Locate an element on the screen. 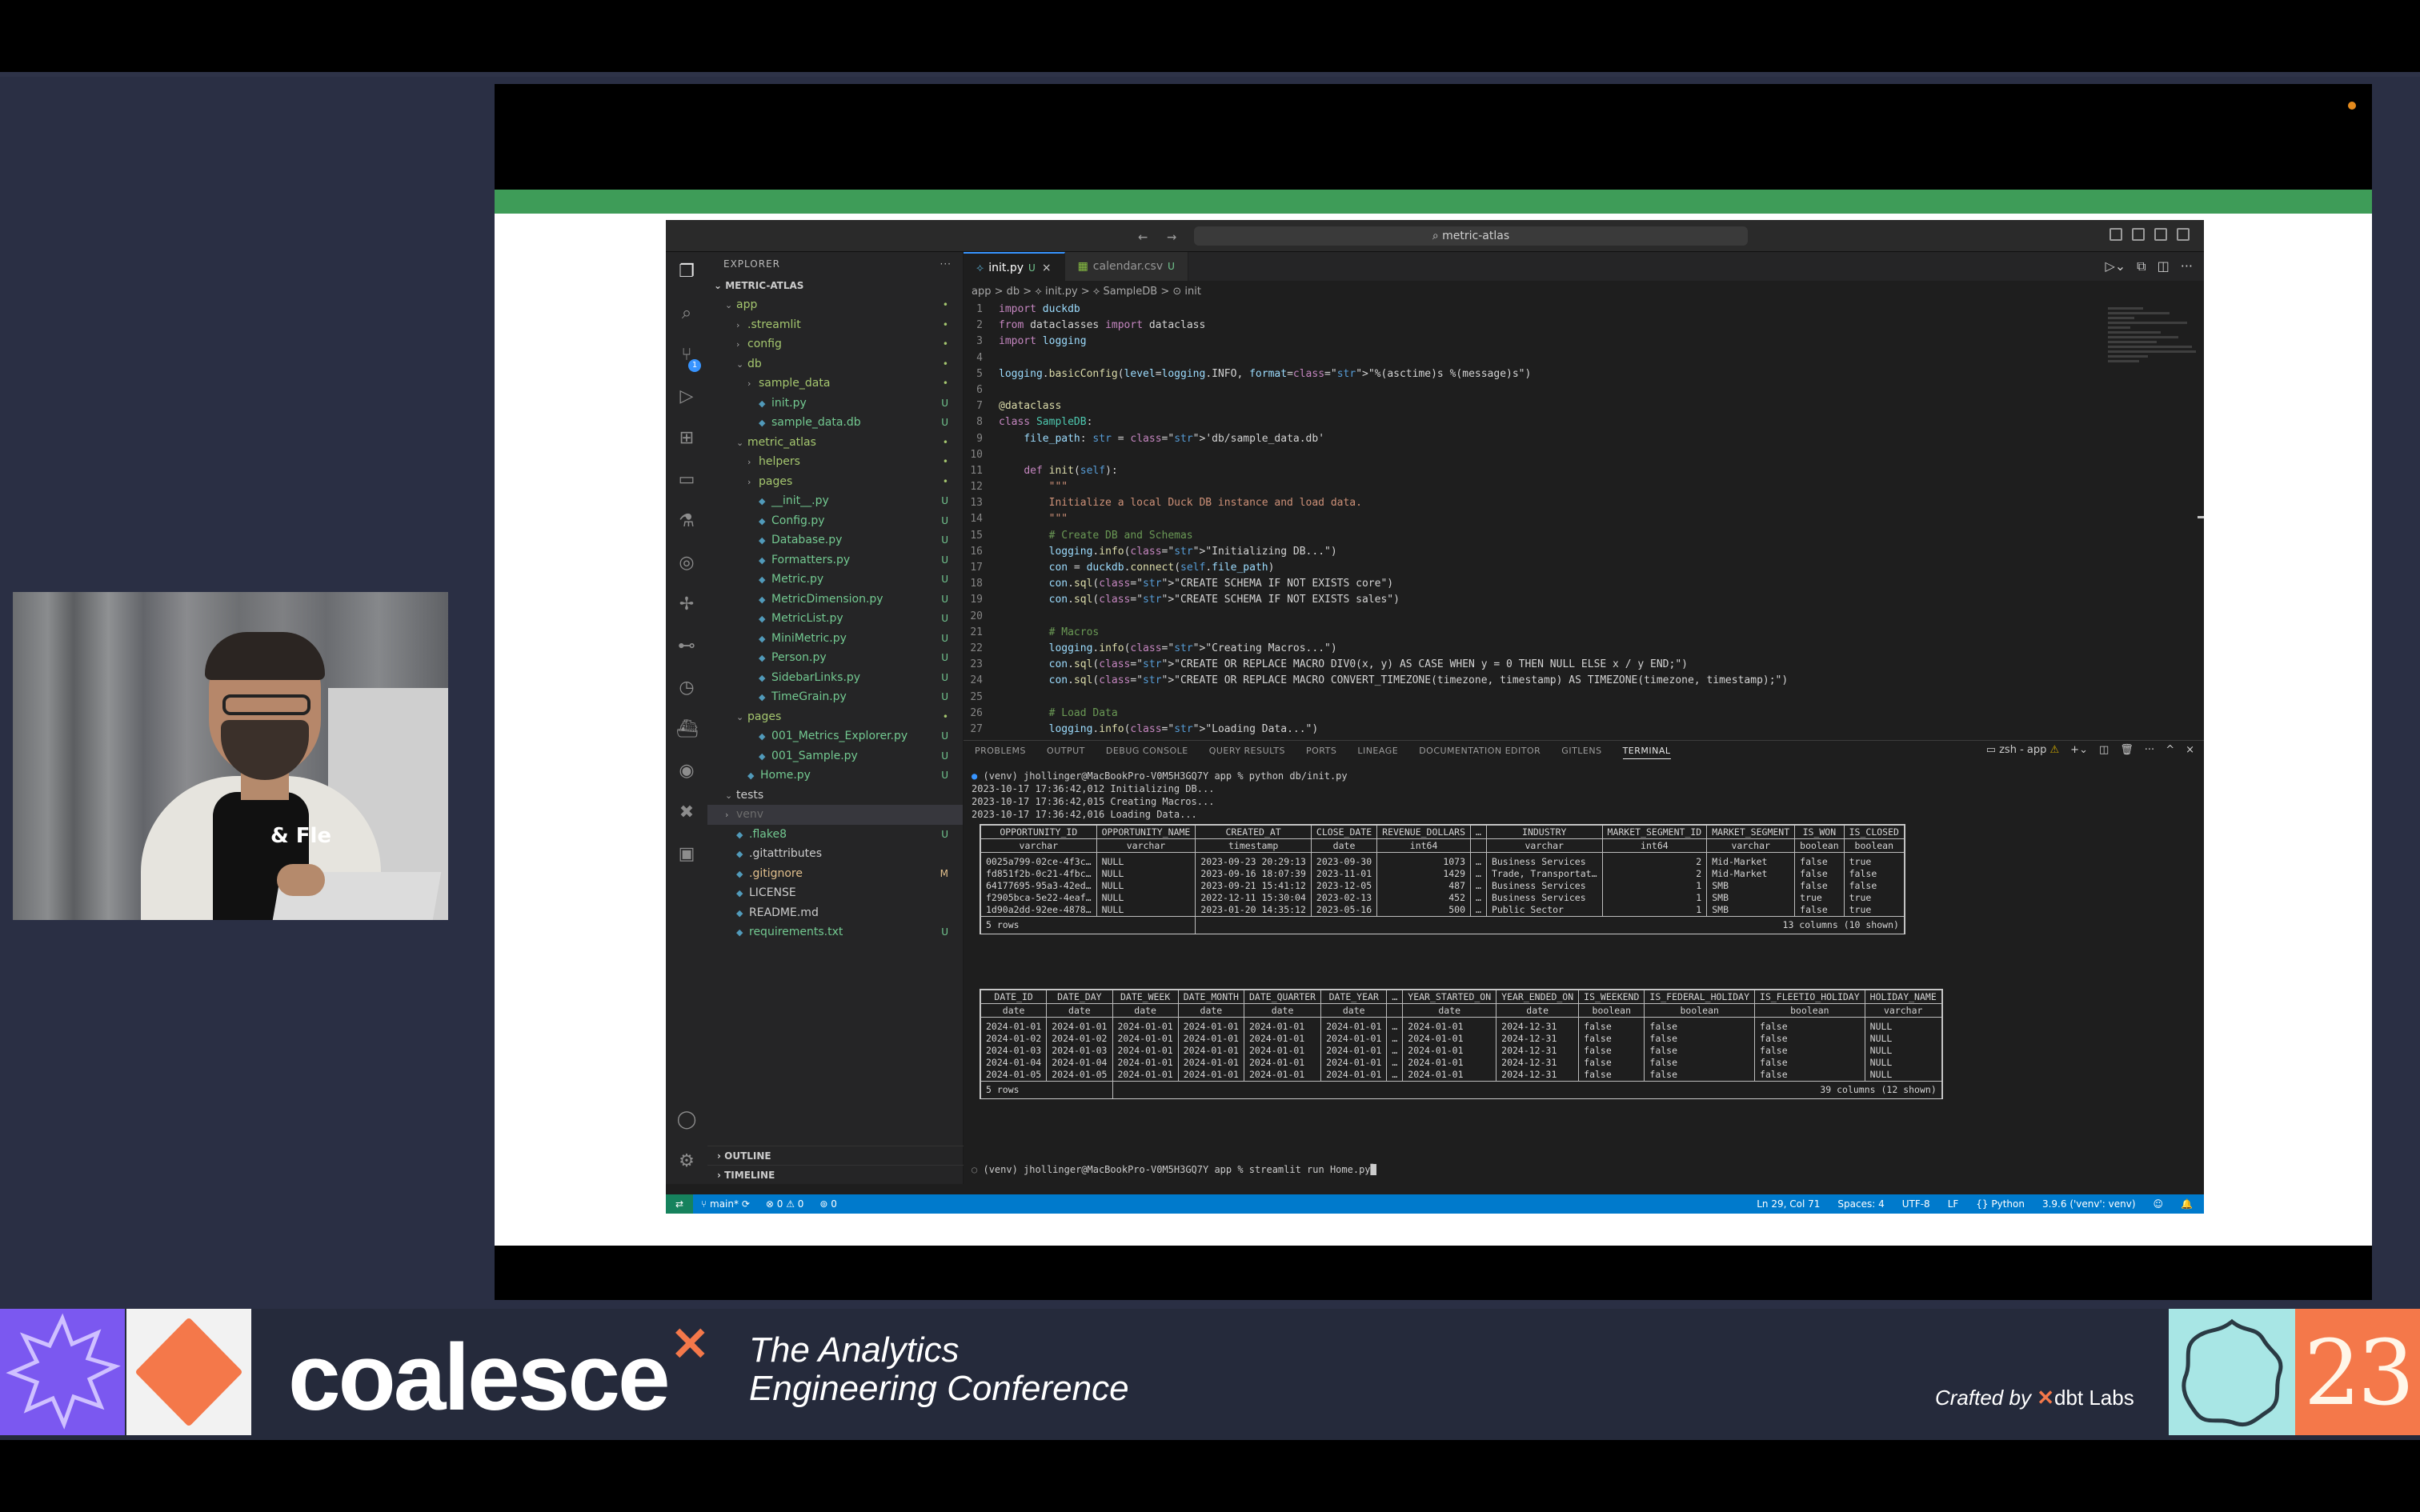 The width and height of the screenshot is (2420, 1512). tree-file: ◆ MiniMetric.py U is located at coordinates (835, 639).